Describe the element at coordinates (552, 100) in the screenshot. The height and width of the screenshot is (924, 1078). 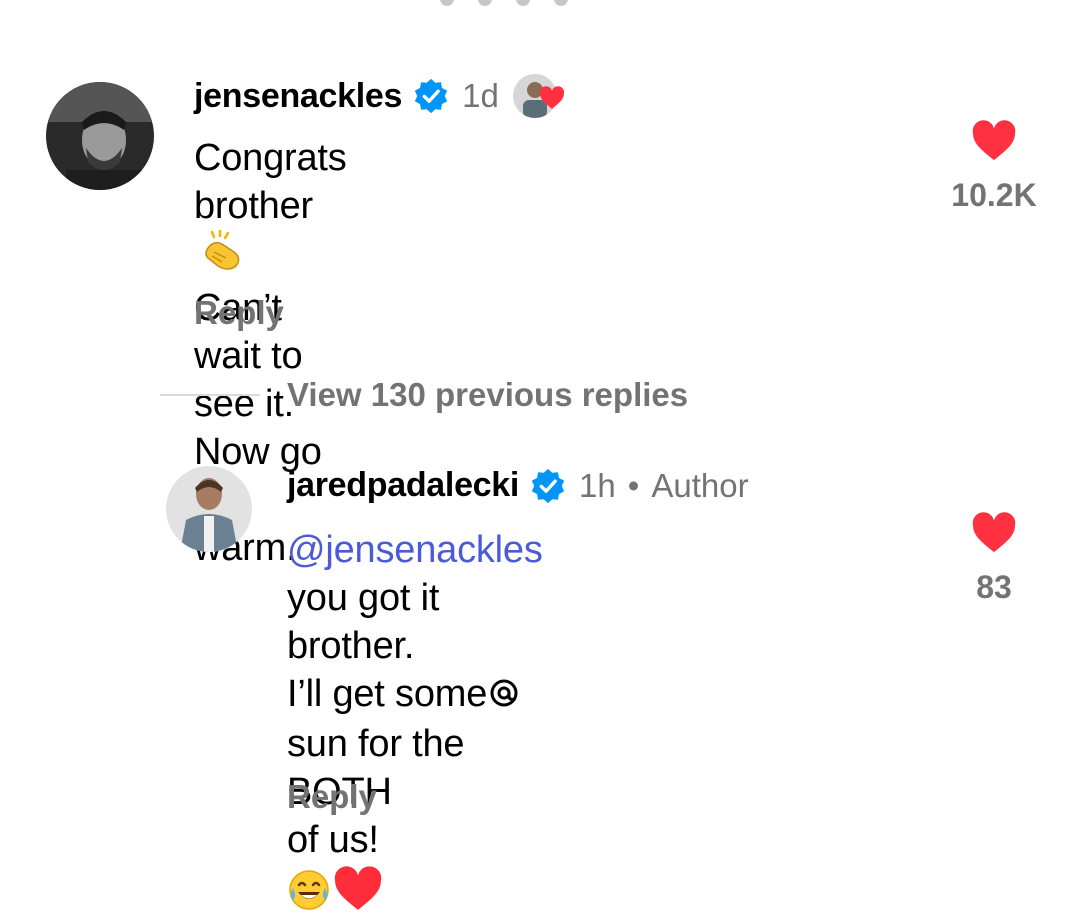
I see `author-liked-heart-icon` at that location.